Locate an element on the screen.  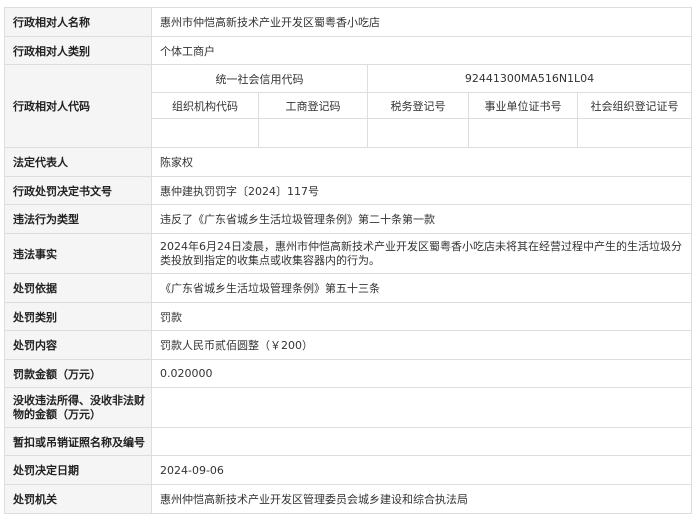
value-category: 个体工商户 is located at coordinates (421, 50).